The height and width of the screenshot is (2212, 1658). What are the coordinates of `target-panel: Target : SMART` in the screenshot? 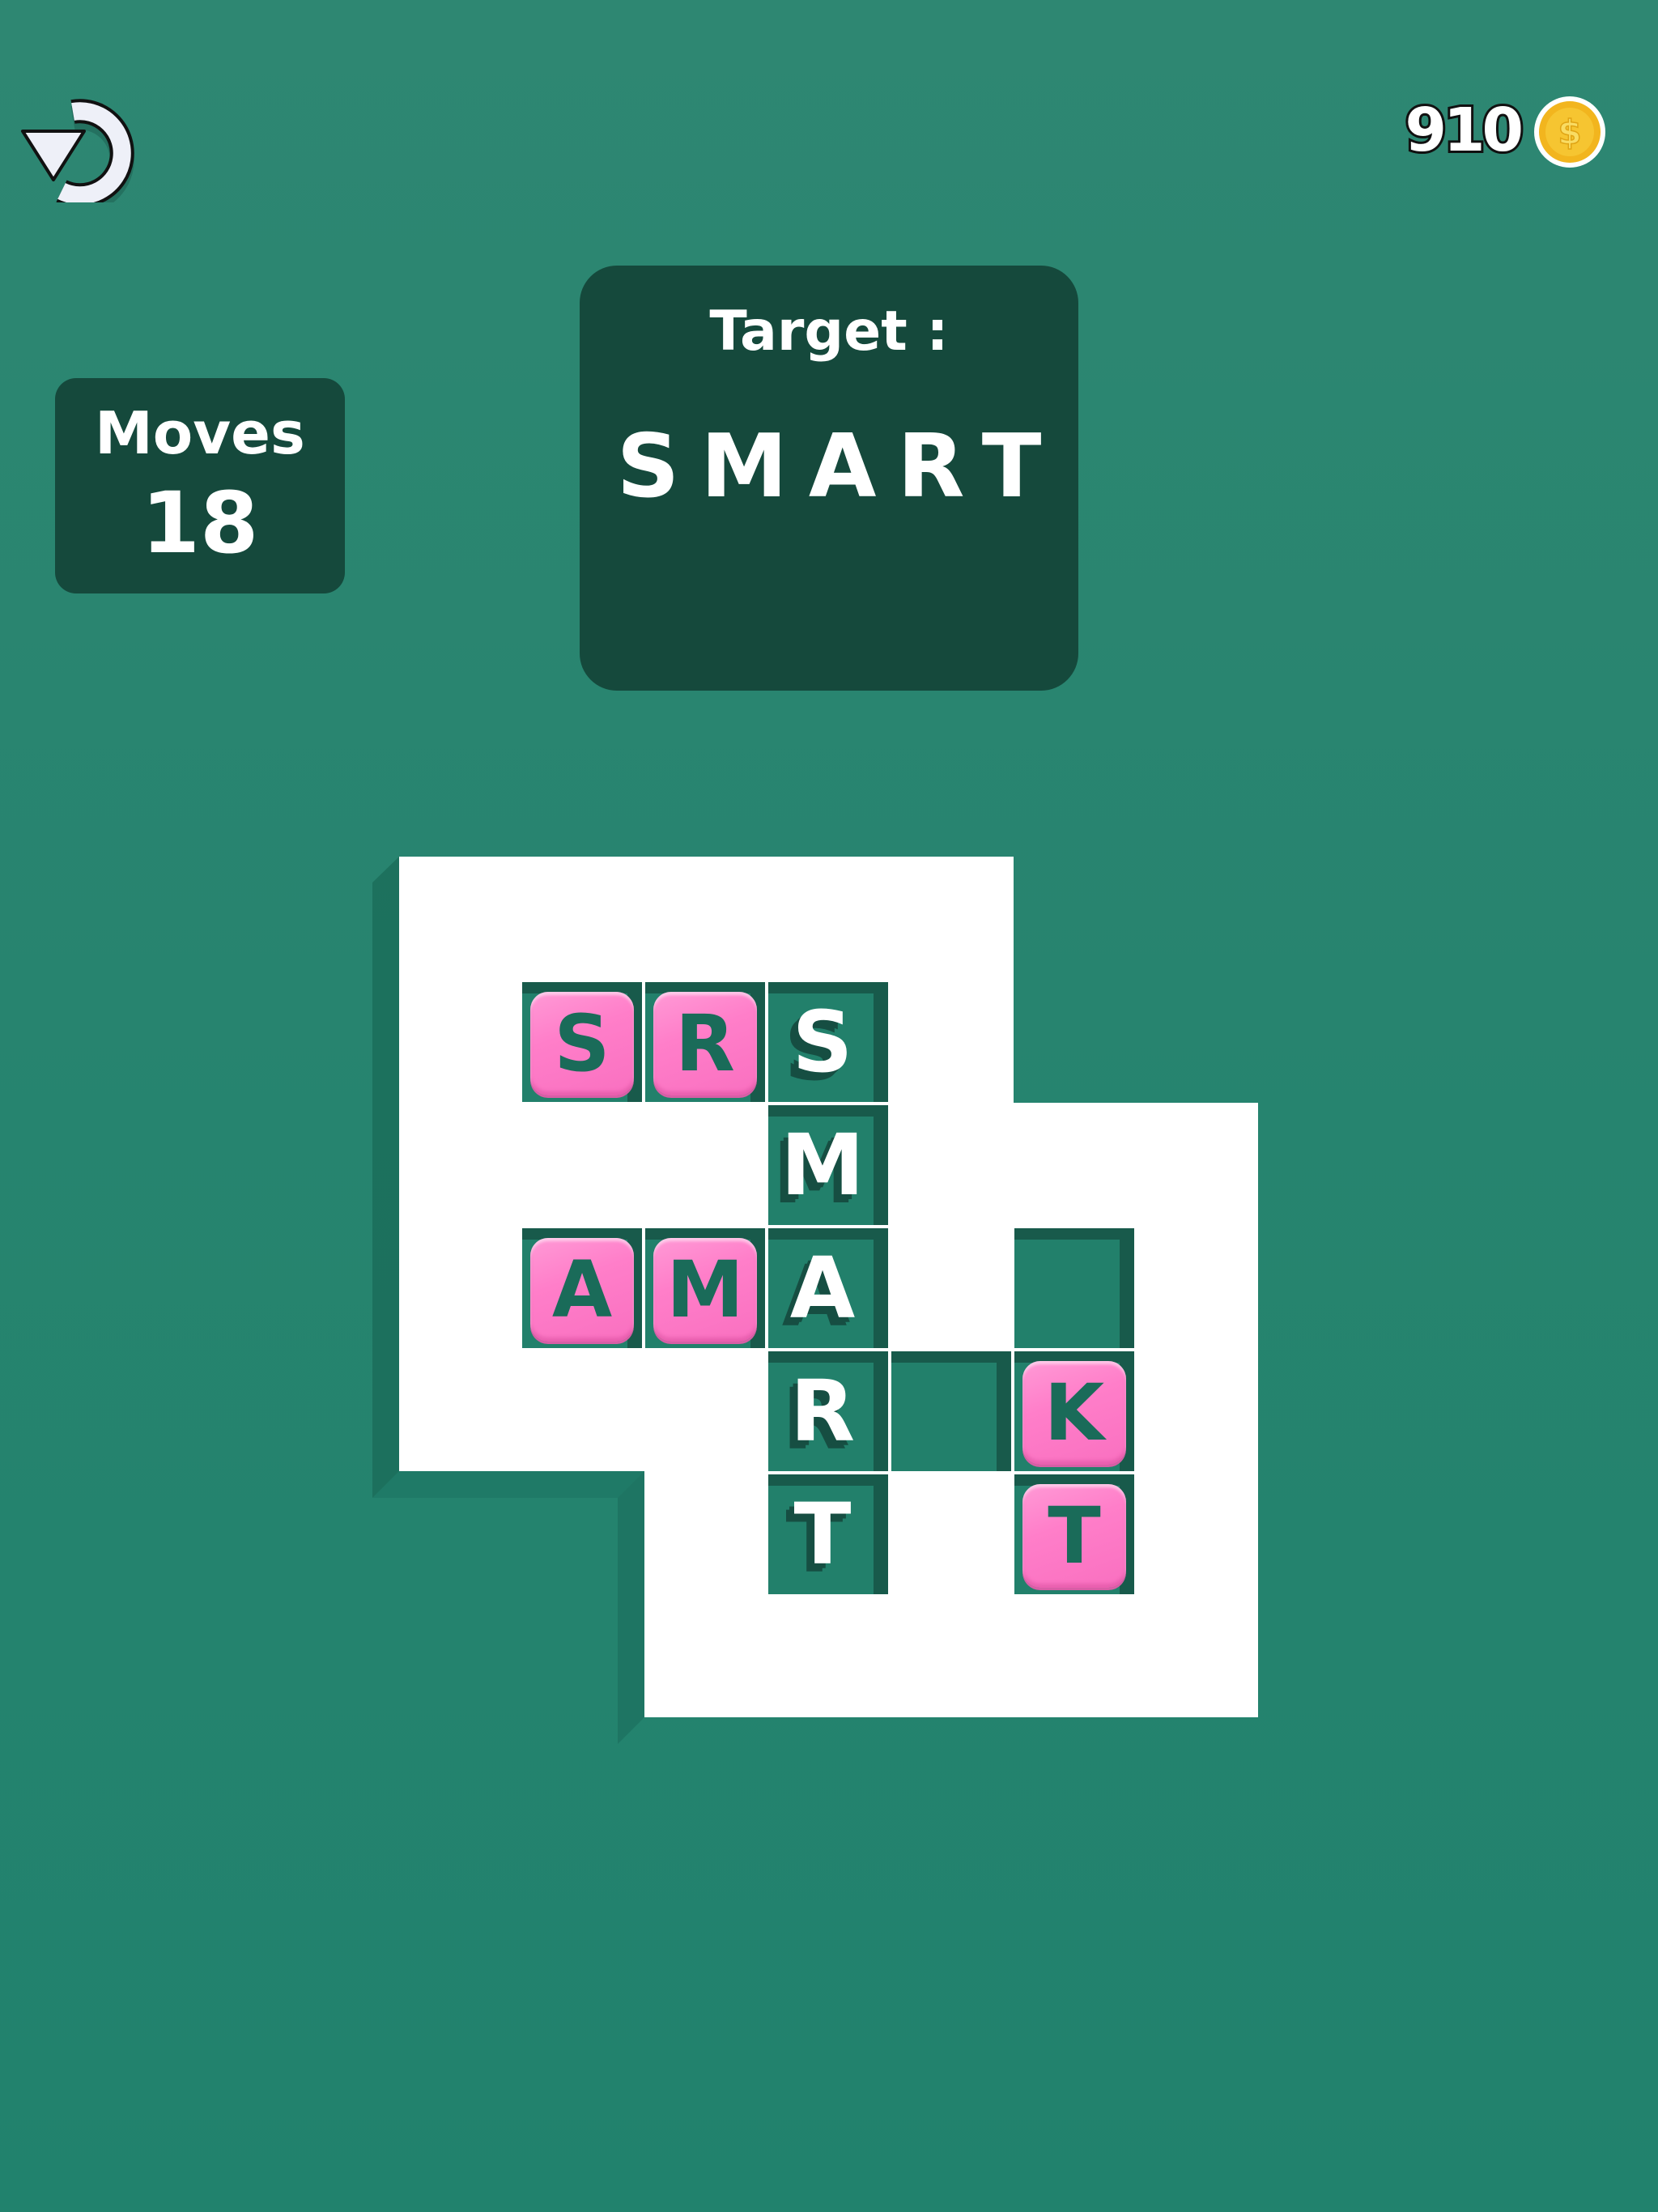 It's located at (829, 479).